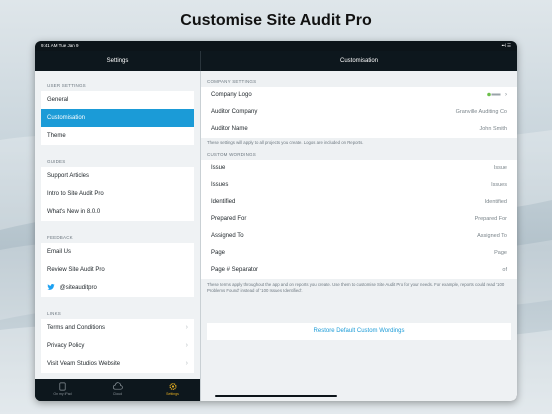 The image size is (552, 414). What do you see at coordinates (359, 202) in the screenshot?
I see `wording-row-identified: Identified Identified` at bounding box center [359, 202].